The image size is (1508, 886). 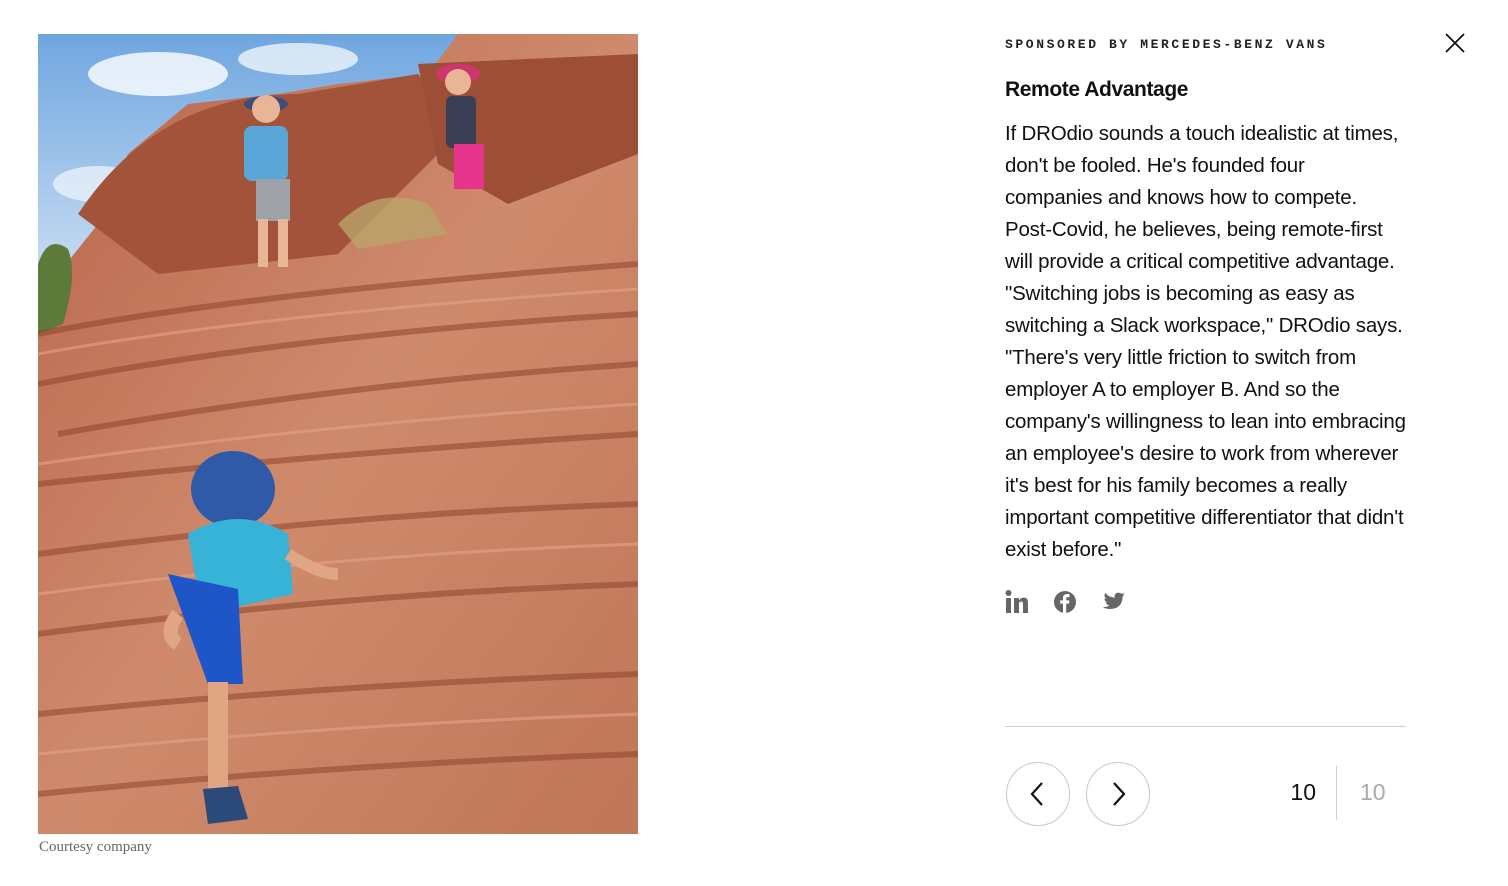 What do you see at coordinates (1097, 89) in the screenshot?
I see `slide-title: Remote Advantage` at bounding box center [1097, 89].